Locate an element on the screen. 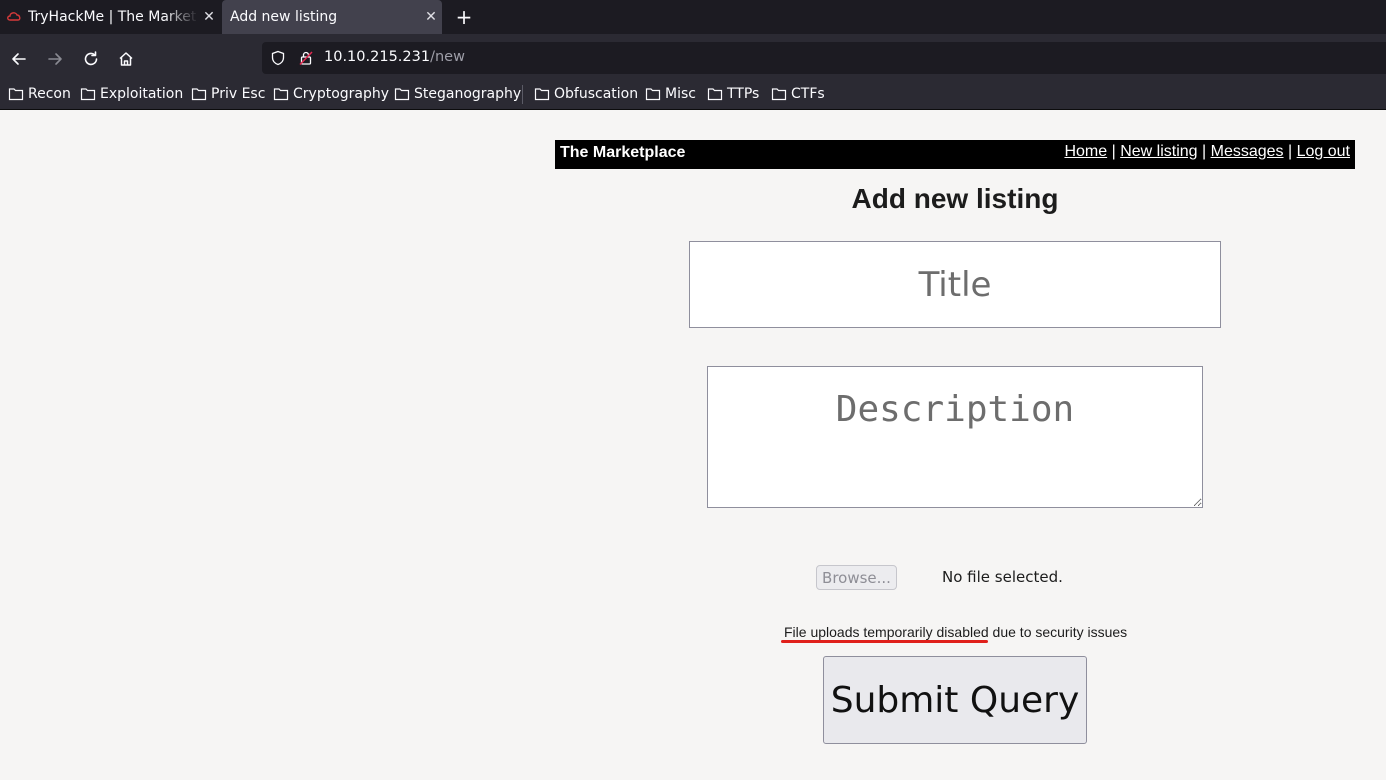  bookmark-folder-cryptography: Cryptography is located at coordinates (331, 94).